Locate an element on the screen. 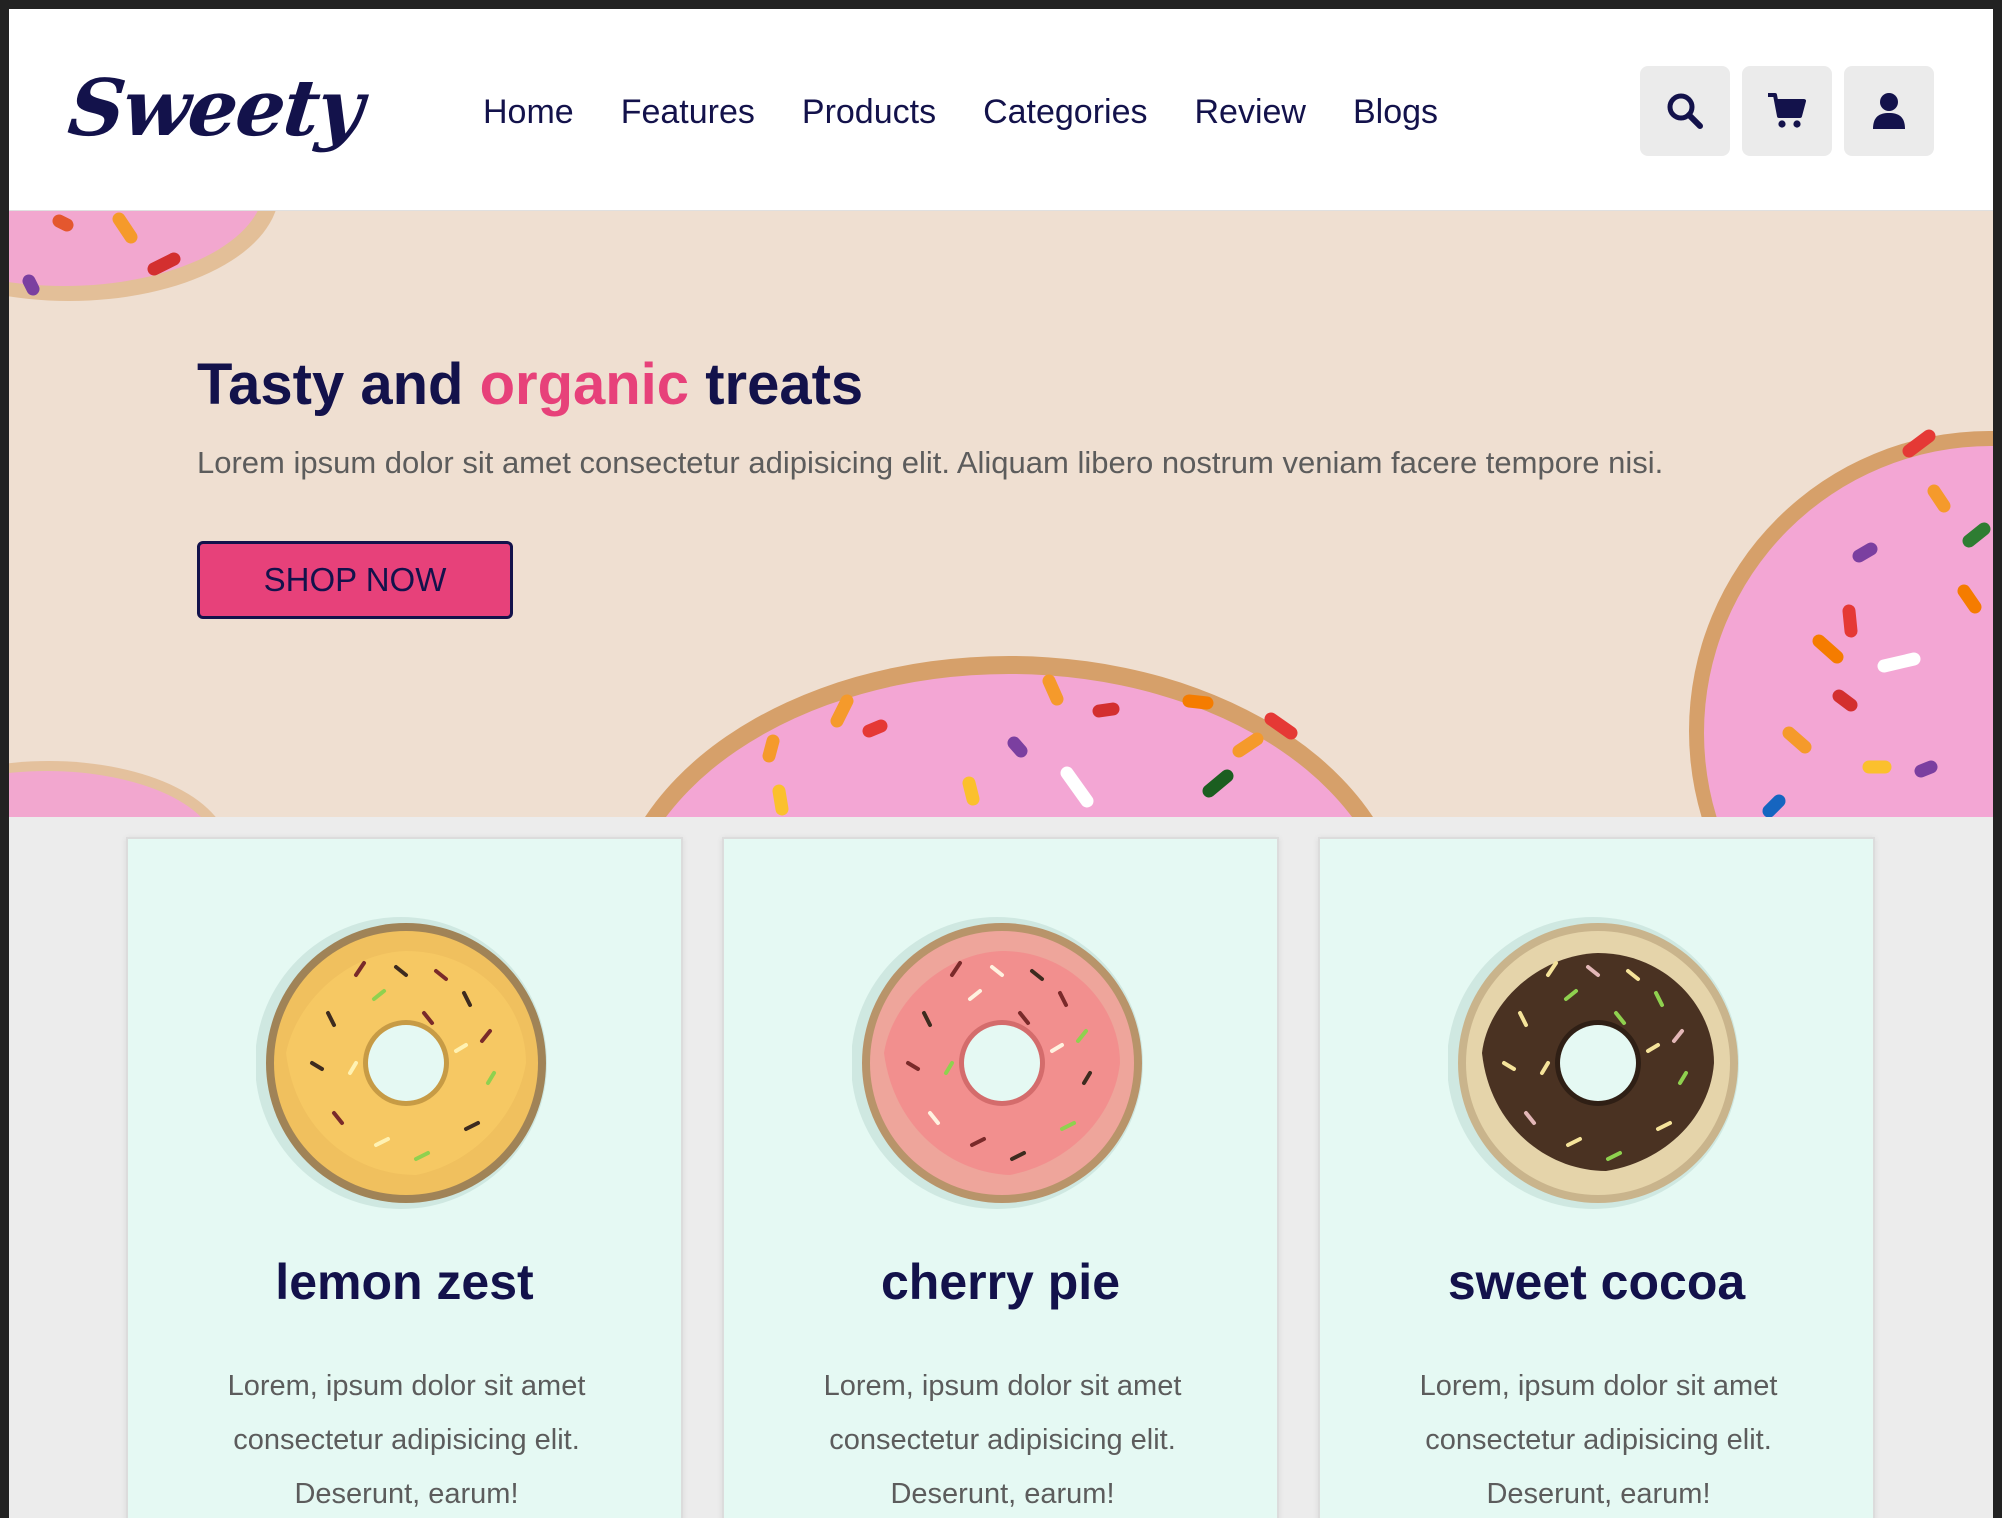 This screenshot has width=2002, height=1518. cart-icon is located at coordinates (1787, 110).